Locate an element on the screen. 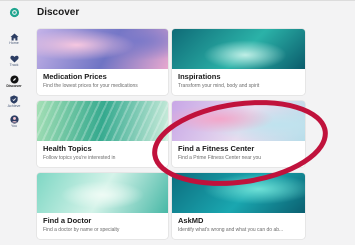  sidebar-item-discover: Discover is located at coordinates (14, 86).